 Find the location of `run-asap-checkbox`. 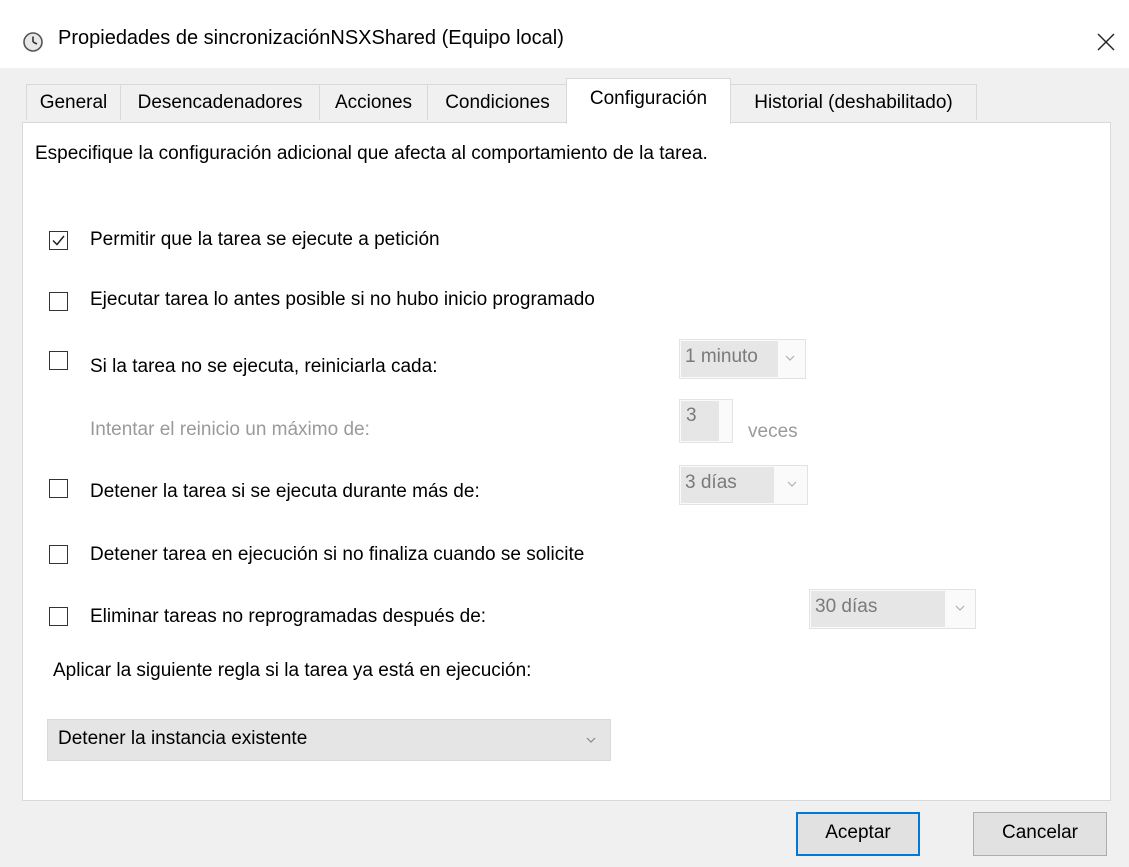

run-asap-checkbox is located at coordinates (58, 301).